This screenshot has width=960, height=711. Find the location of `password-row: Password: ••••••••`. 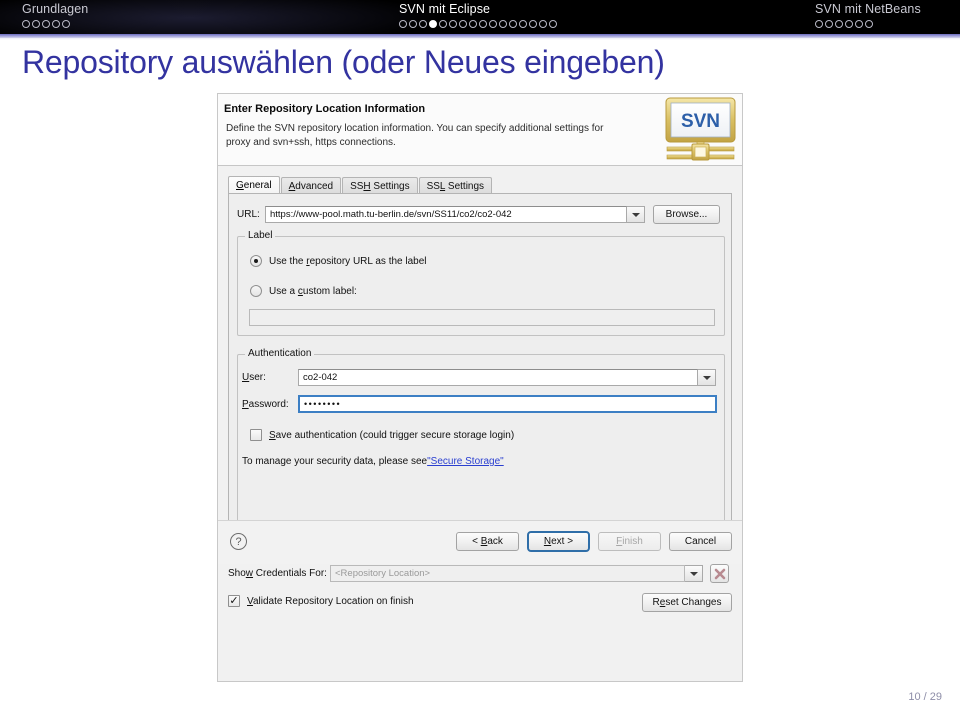

password-row: Password: •••••••• is located at coordinates (479, 404).